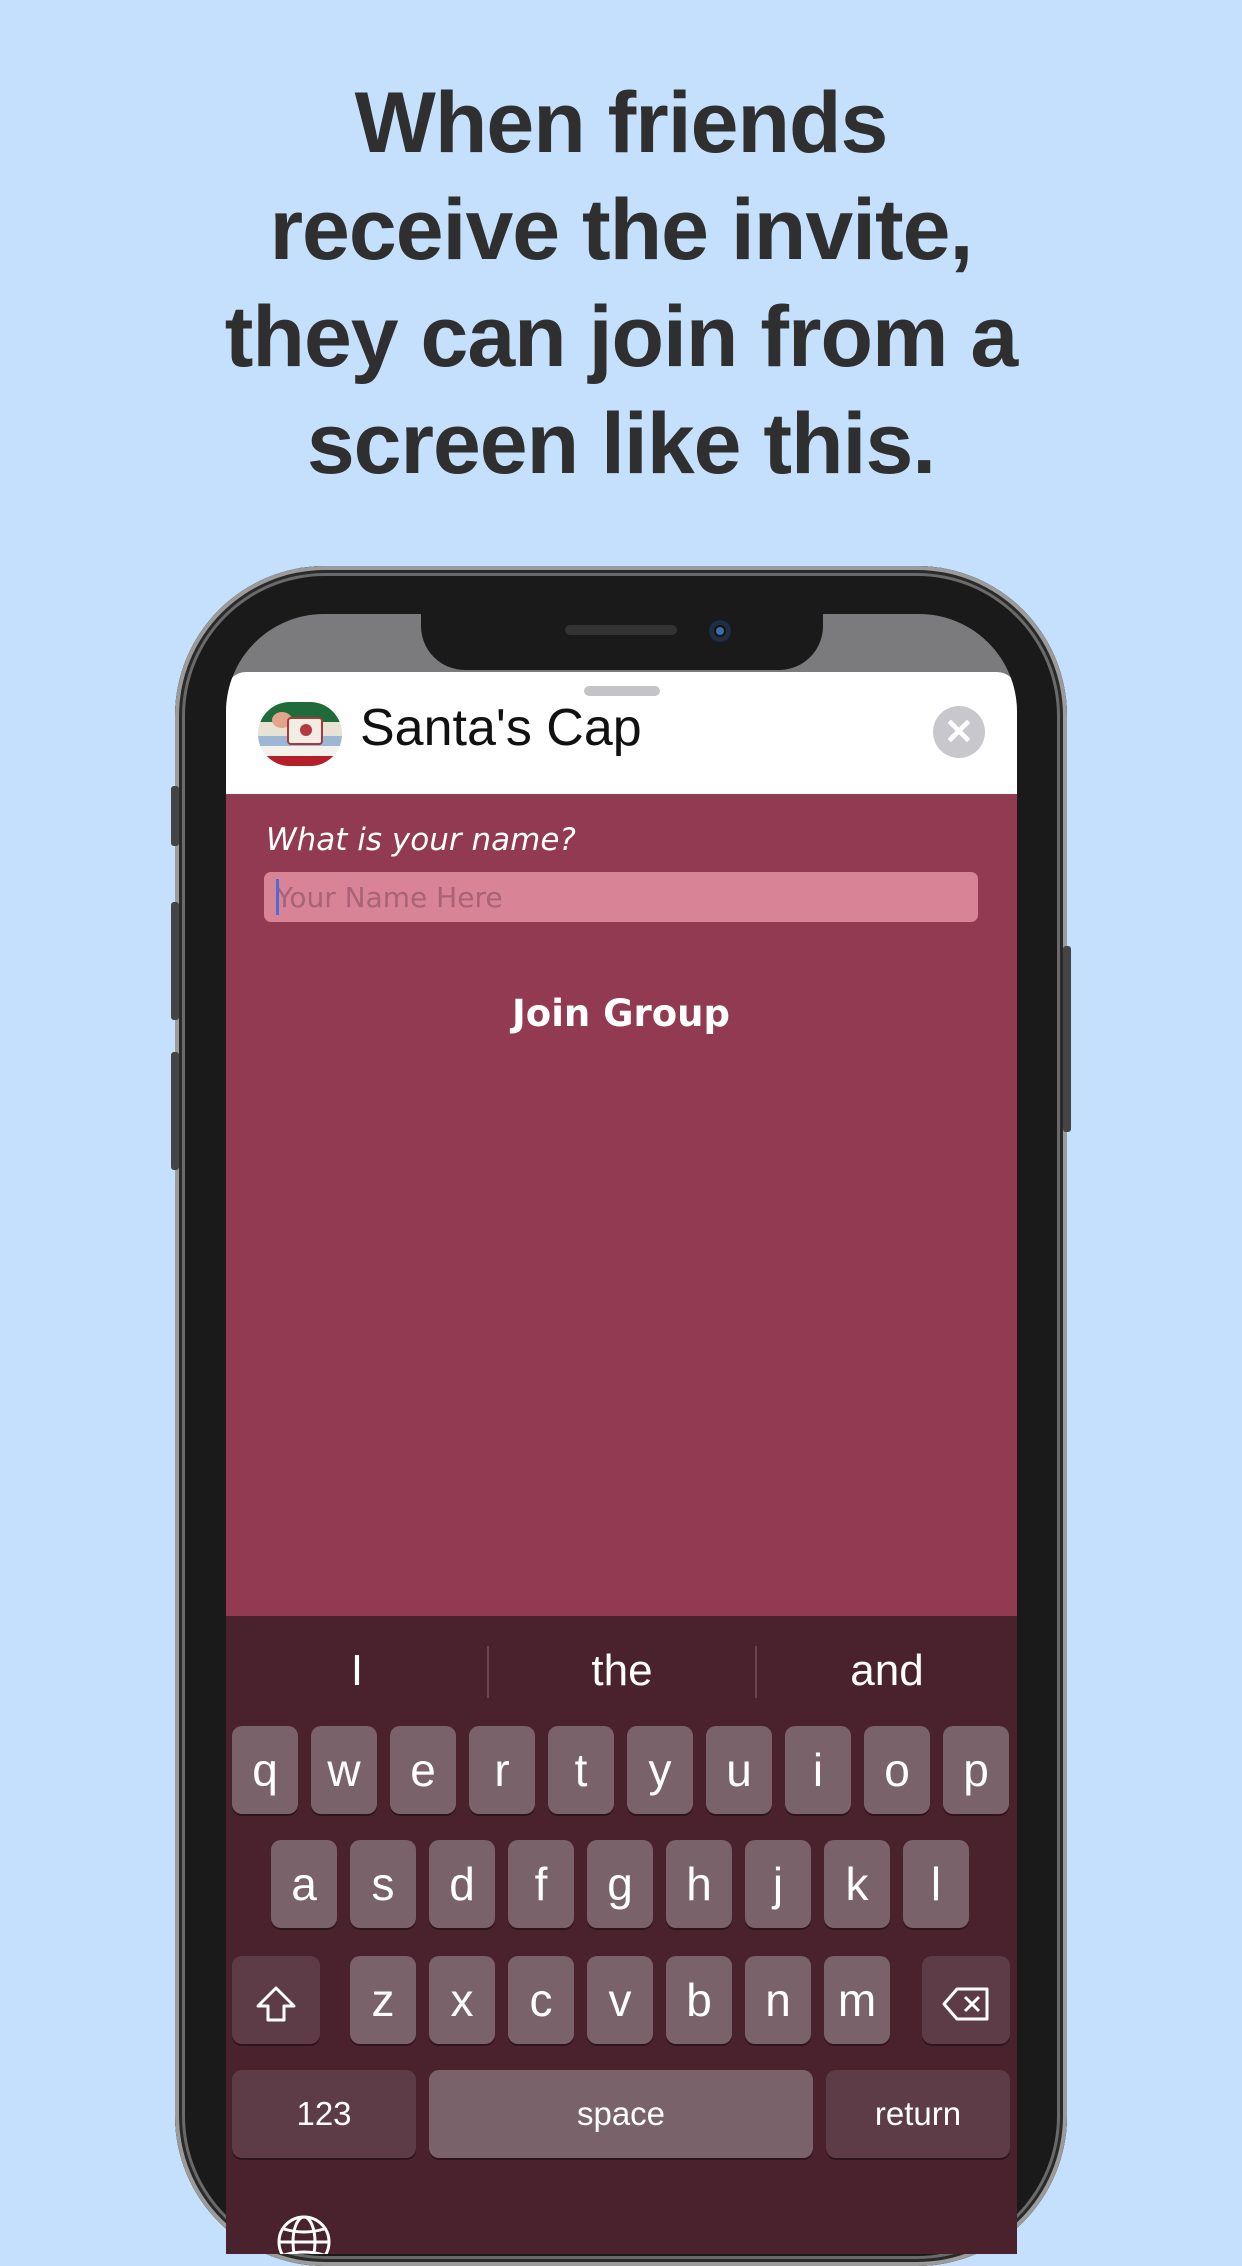 This screenshot has width=1242, height=2266. Describe the element at coordinates (621, 2114) in the screenshot. I see `space-key: space` at that location.